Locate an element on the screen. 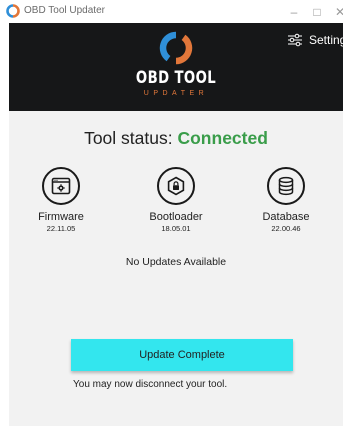  settings-button: Settings is located at coordinates (315, 40).